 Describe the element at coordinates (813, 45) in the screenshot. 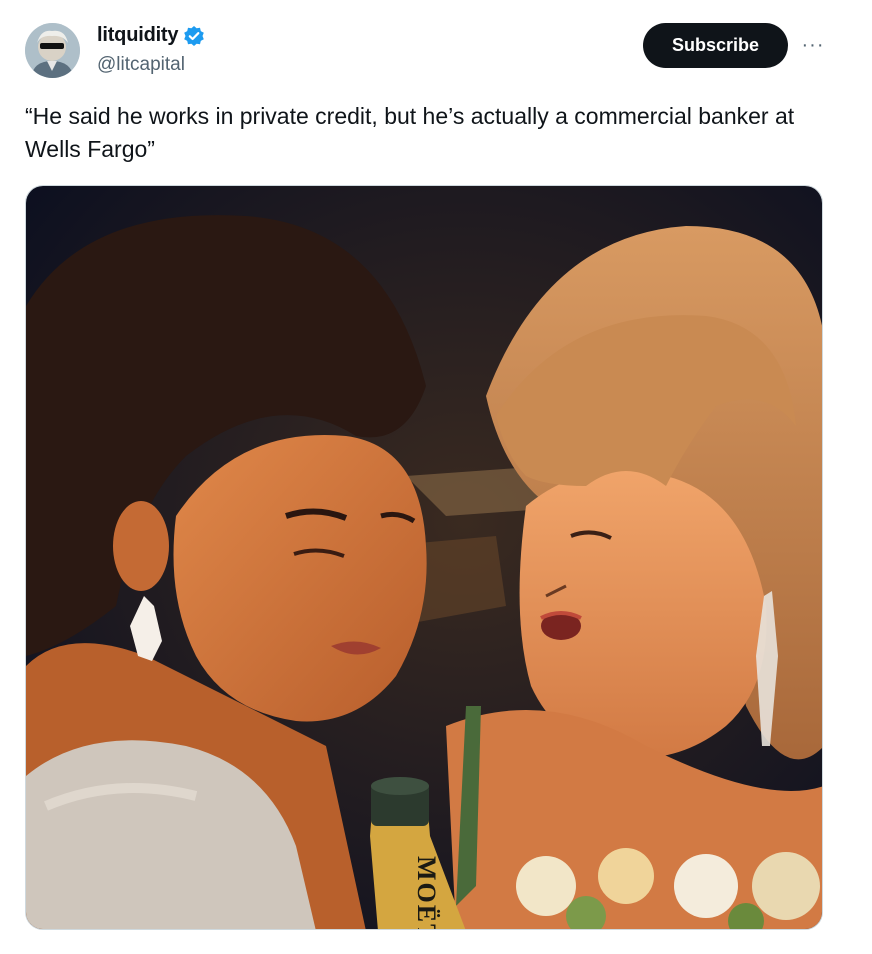

I see `more-dots-icon: ···` at that location.